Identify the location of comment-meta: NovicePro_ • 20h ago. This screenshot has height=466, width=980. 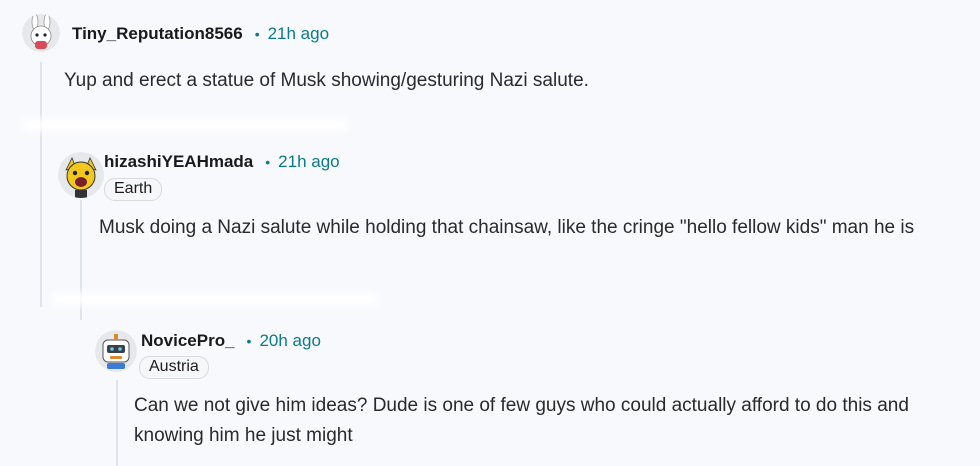
(231, 341).